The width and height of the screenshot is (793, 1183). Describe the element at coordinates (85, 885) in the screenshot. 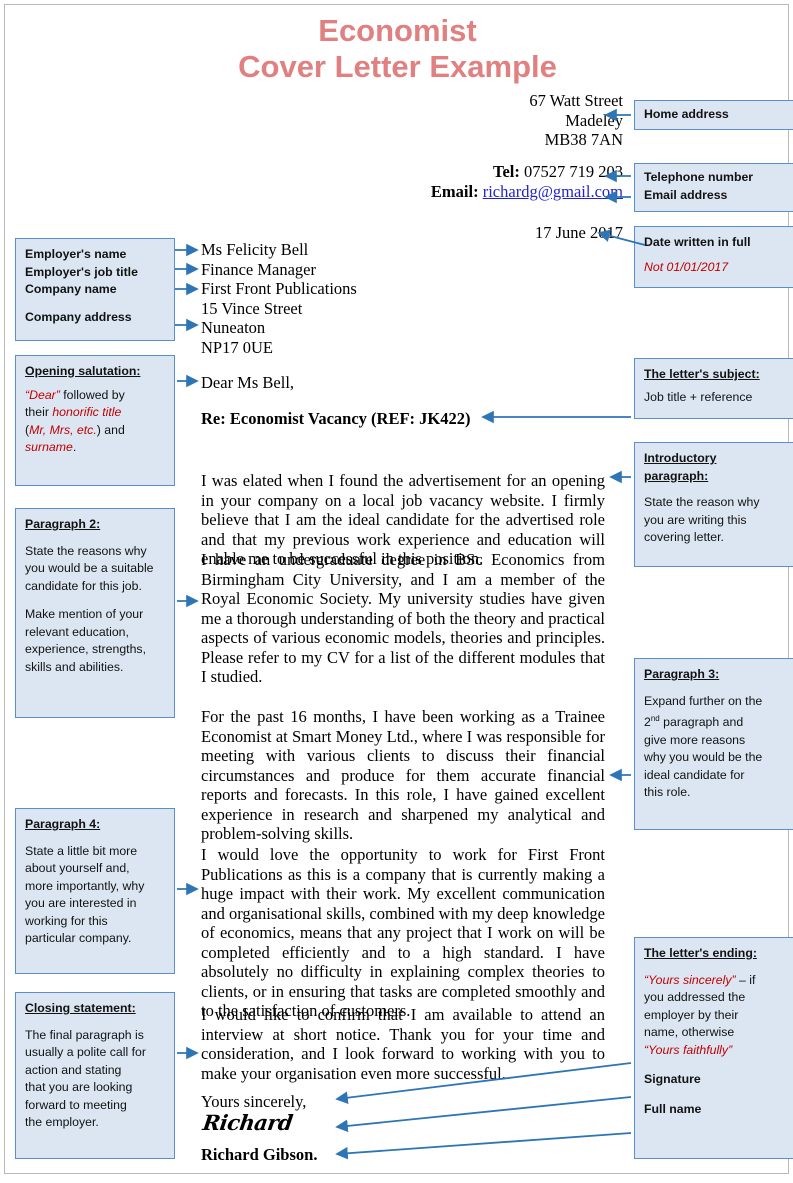

I see `note-para4-line-3: more importantly, why` at that location.